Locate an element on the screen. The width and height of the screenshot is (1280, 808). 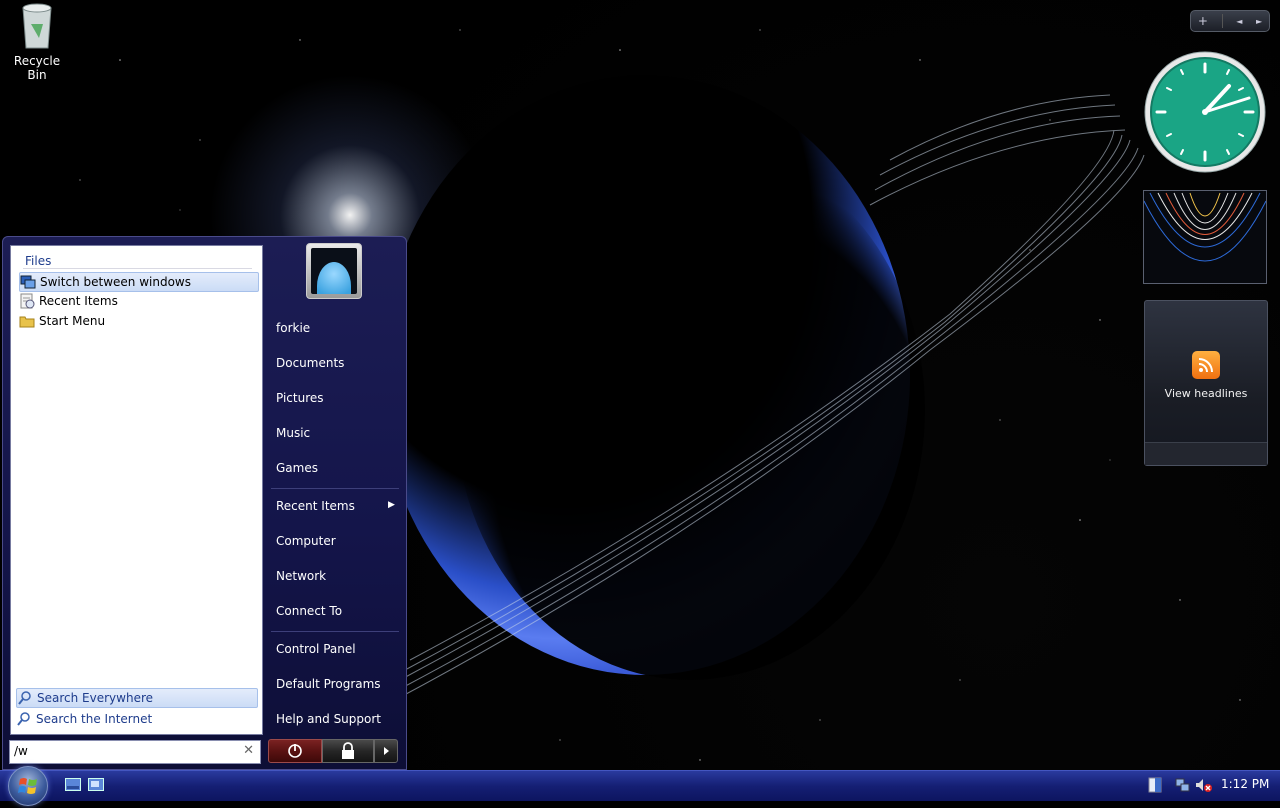
power-button is located at coordinates (295, 751).